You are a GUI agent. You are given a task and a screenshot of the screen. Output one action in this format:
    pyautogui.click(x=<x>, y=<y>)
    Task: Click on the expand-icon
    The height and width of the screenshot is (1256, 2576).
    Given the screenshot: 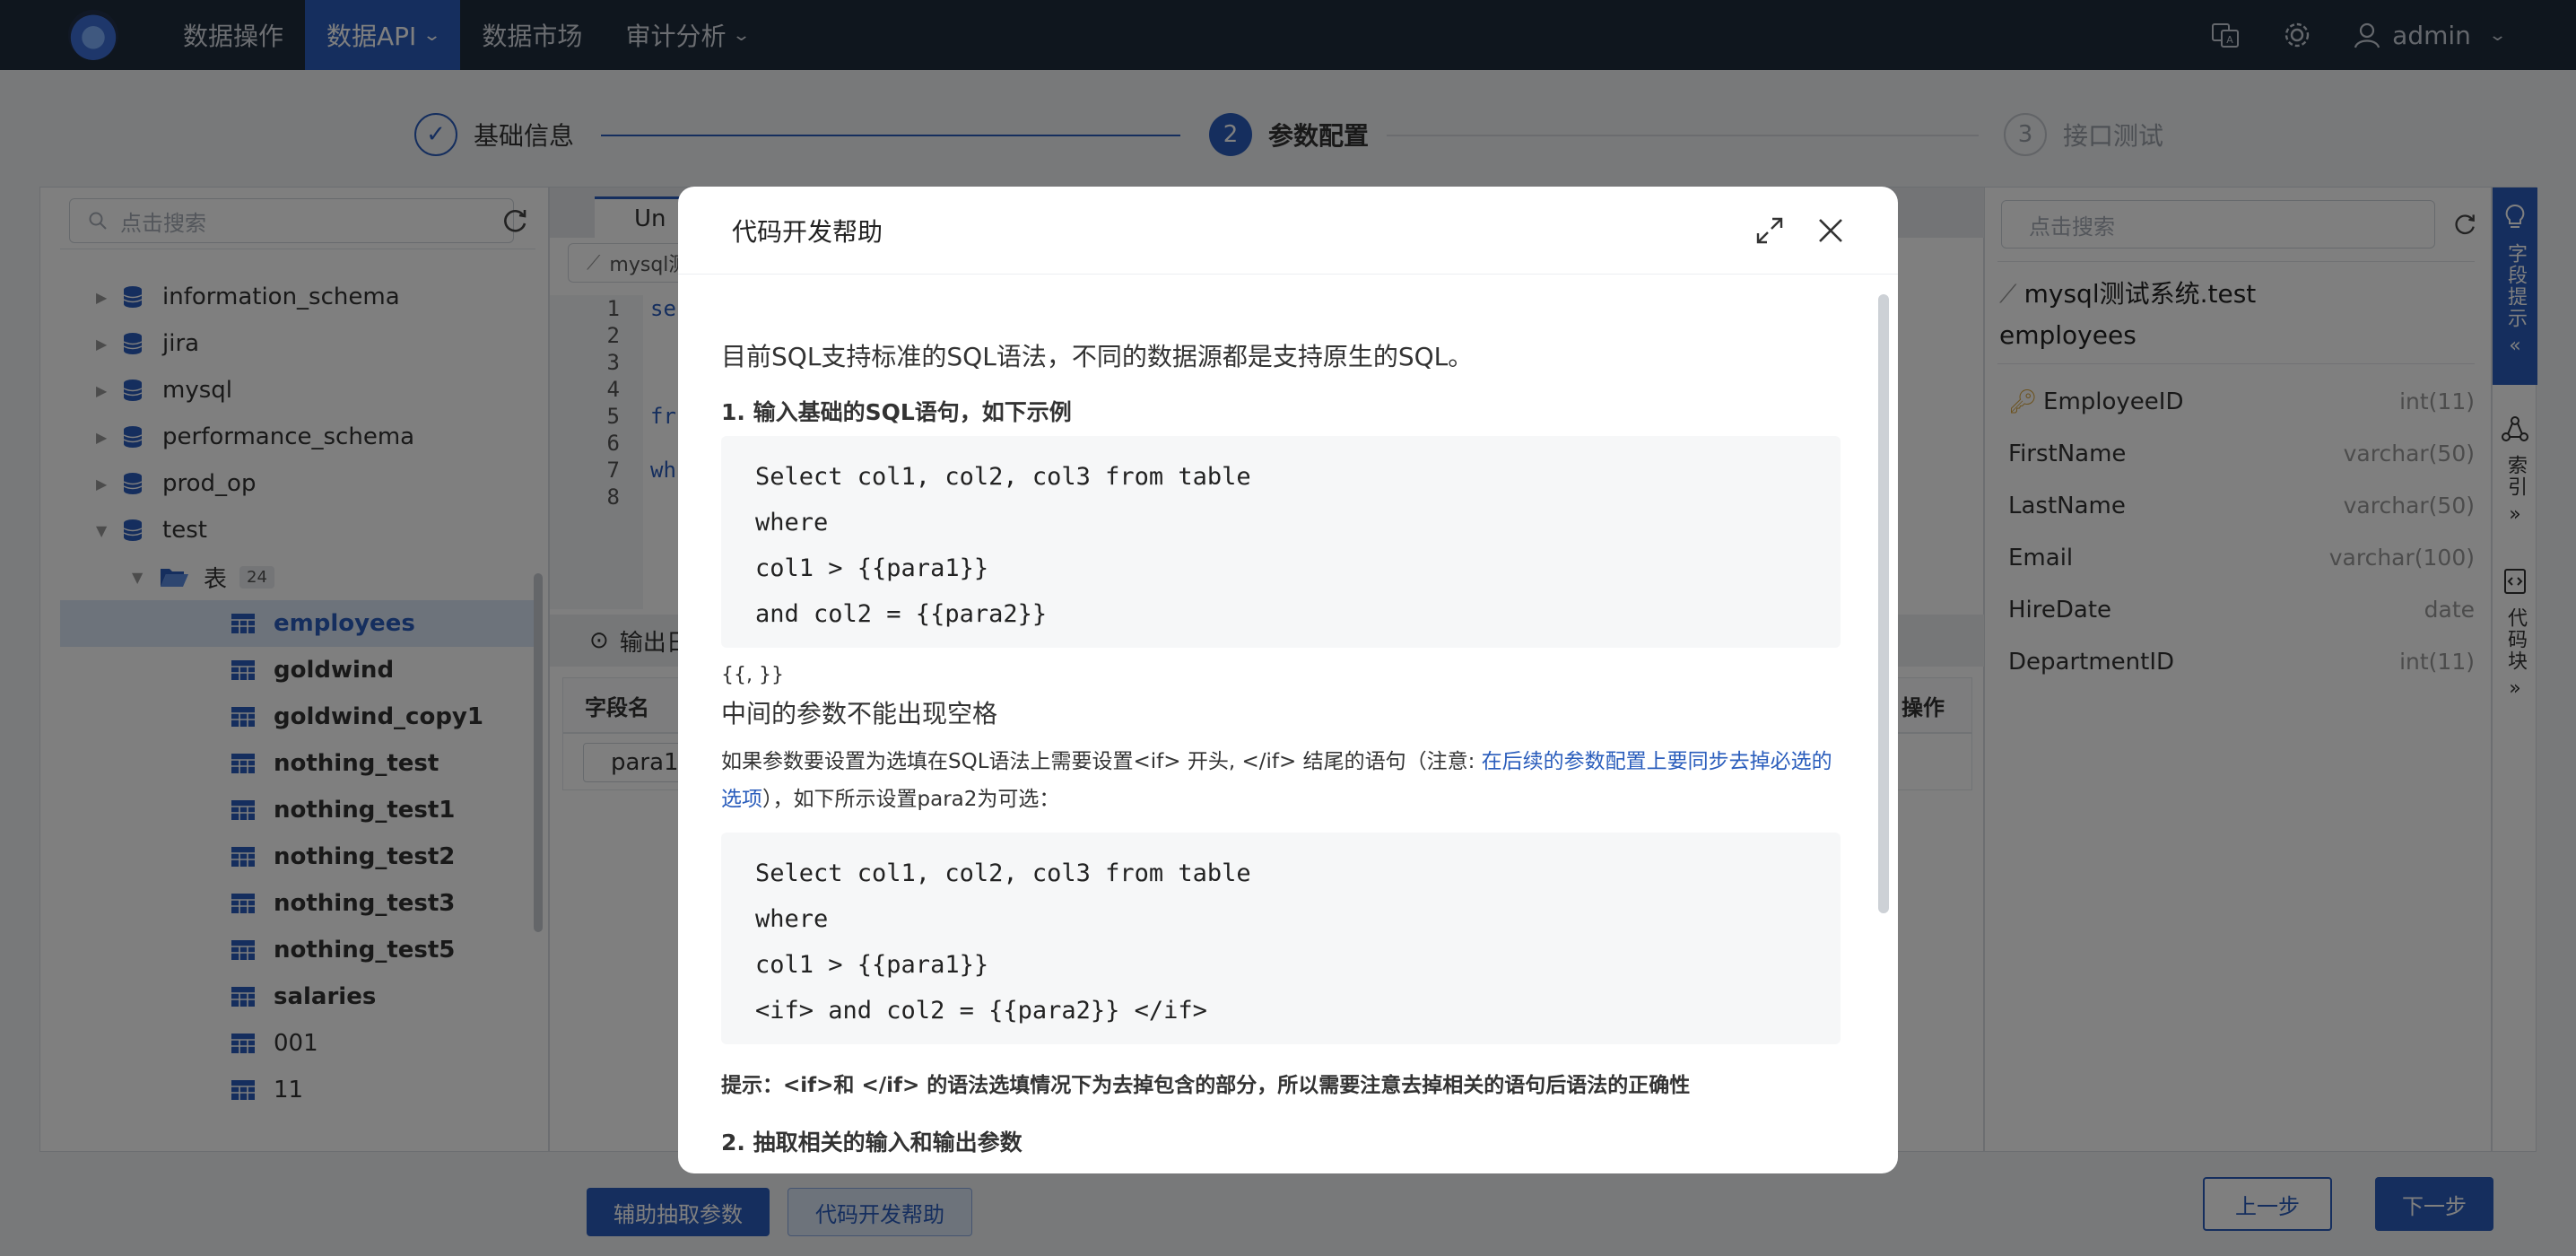 What is the action you would take?
    pyautogui.click(x=1769, y=231)
    